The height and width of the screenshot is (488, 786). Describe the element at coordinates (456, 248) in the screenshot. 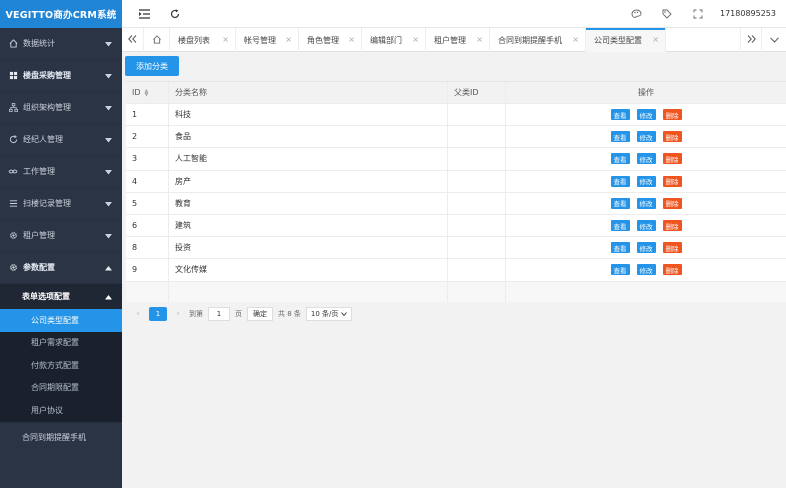

I see `table-row: 8 投资 查看 修改 删除` at that location.